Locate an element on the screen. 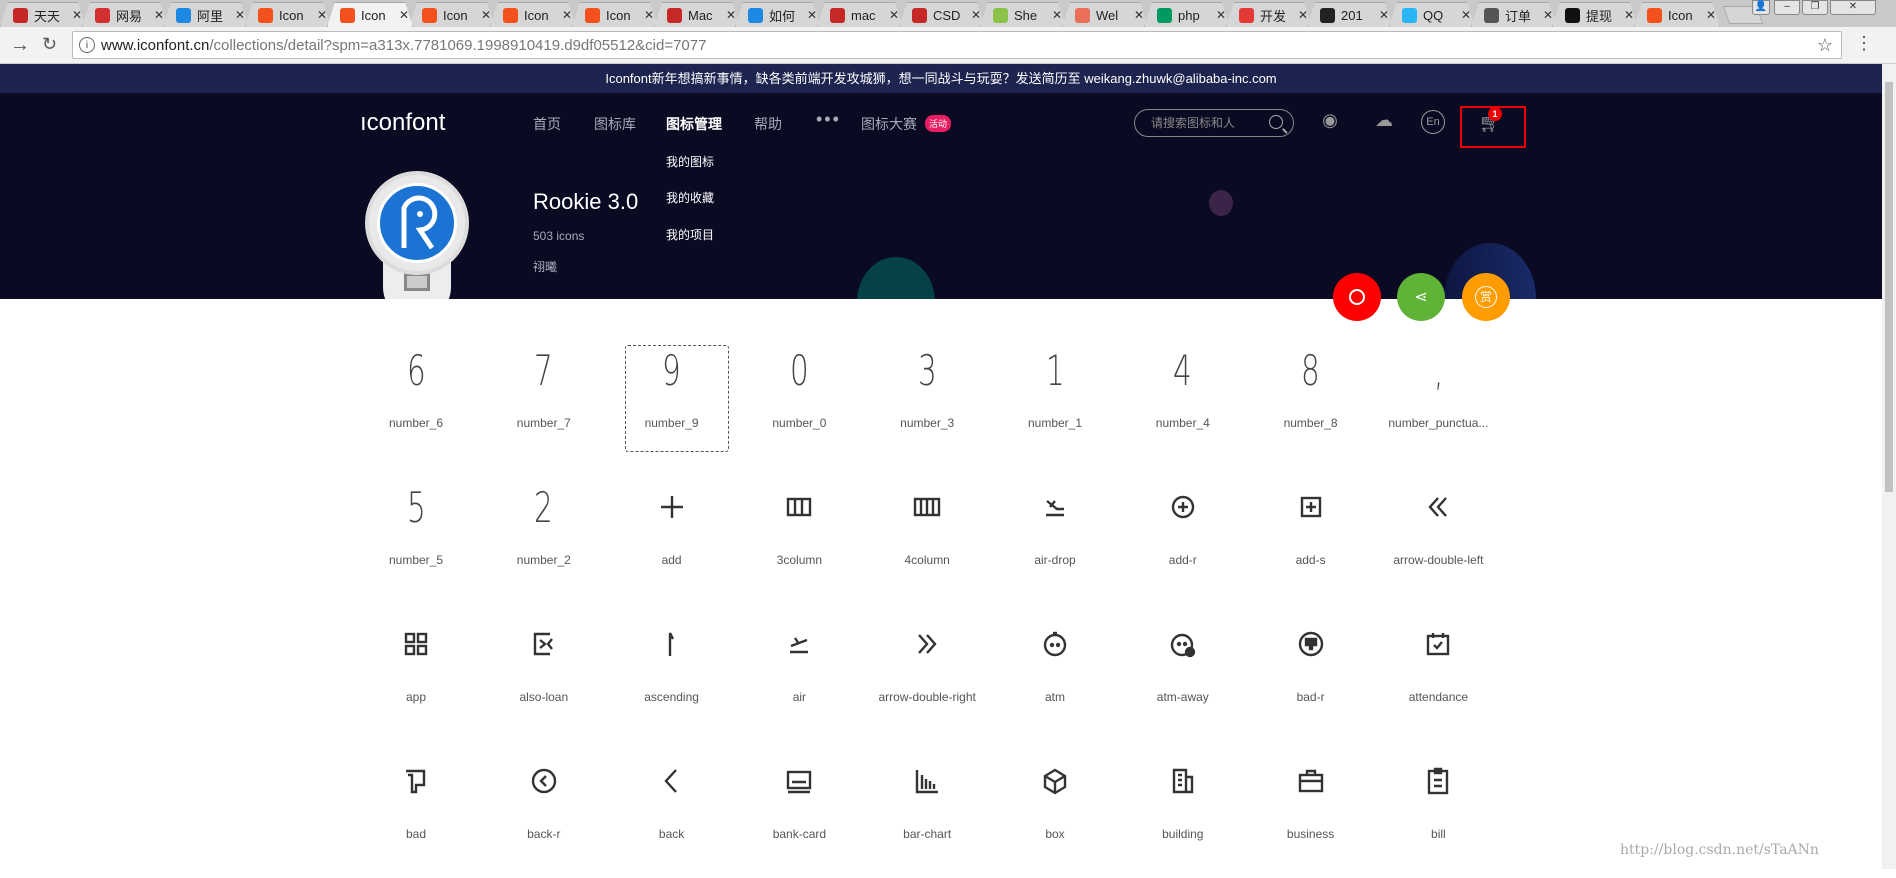  icon-item: atm is located at coordinates (1055, 672).